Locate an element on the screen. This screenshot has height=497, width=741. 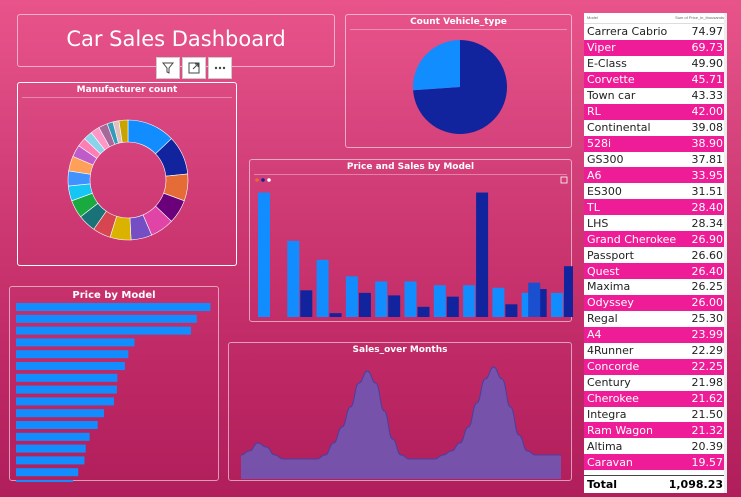
table-row: TL 28.40 is located at coordinates (655, 207).